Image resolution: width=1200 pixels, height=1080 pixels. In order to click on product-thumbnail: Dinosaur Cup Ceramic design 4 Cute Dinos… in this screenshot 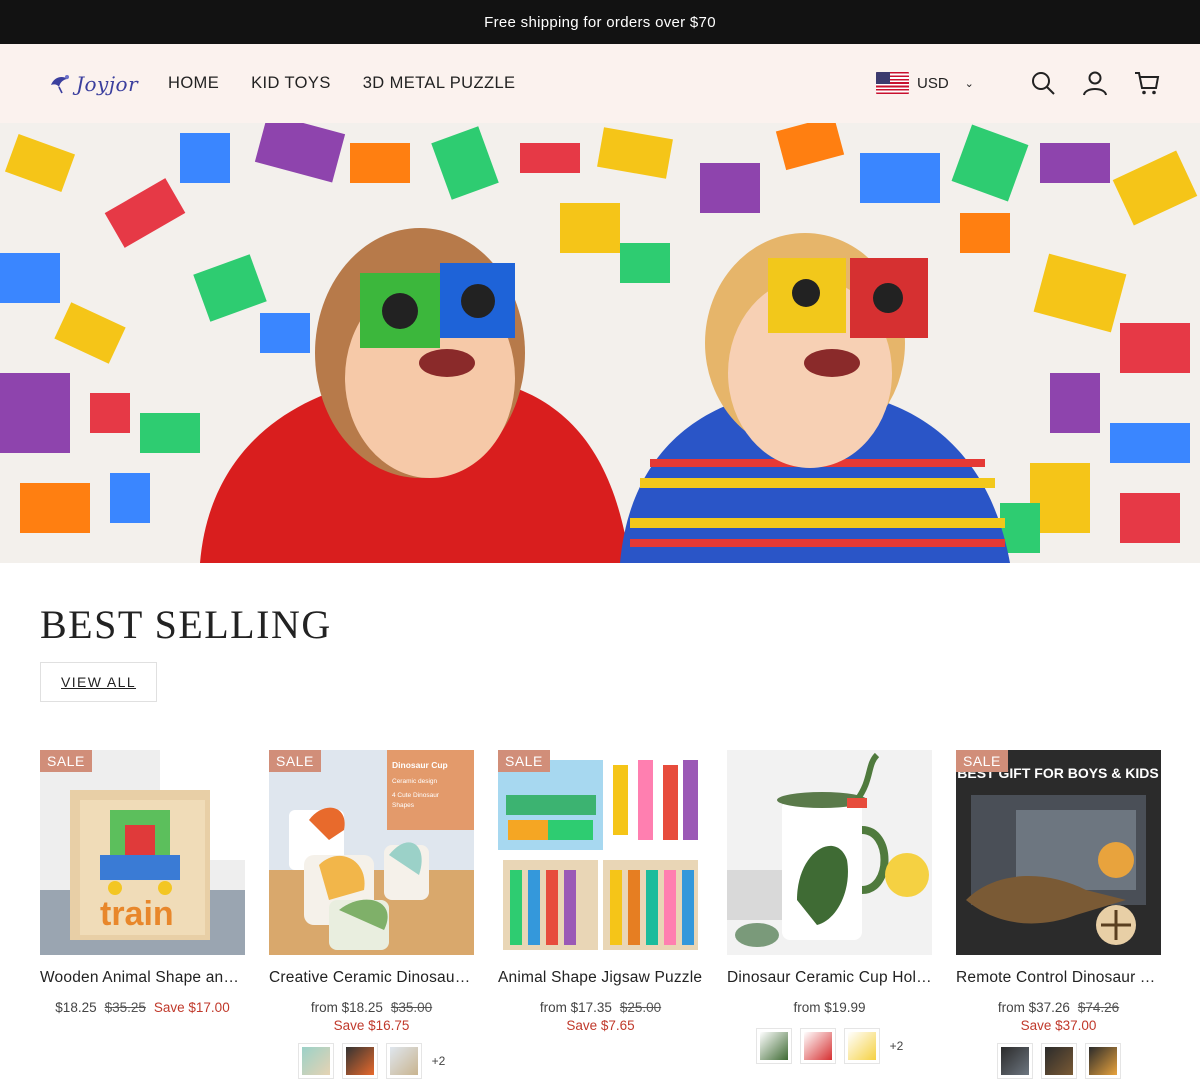, I will do `click(371, 852)`.